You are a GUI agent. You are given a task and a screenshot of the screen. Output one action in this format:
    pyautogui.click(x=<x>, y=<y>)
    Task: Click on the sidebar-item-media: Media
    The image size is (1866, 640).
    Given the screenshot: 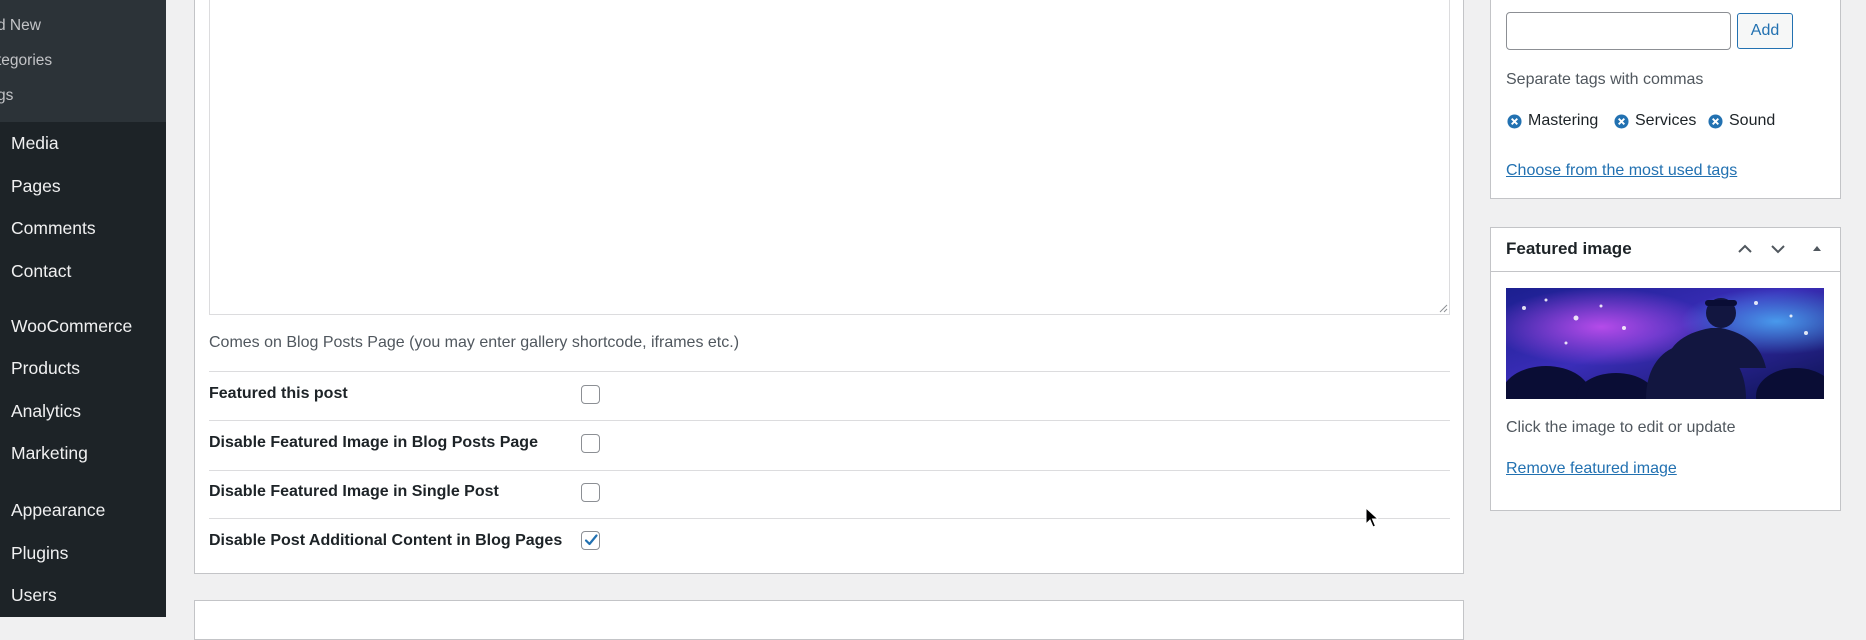 What is the action you would take?
    pyautogui.click(x=35, y=143)
    